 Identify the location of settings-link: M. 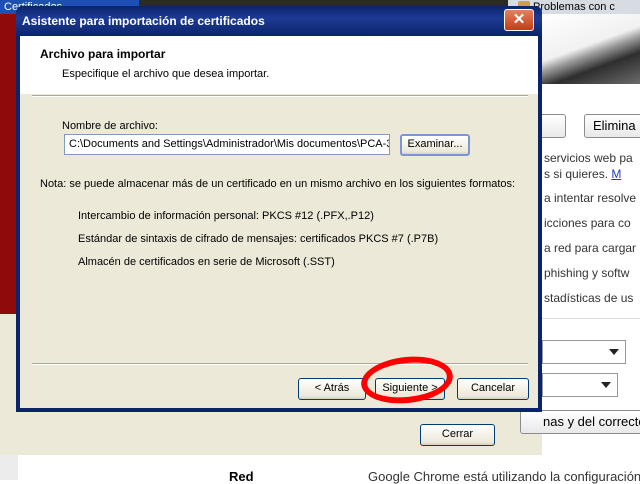
(616, 174).